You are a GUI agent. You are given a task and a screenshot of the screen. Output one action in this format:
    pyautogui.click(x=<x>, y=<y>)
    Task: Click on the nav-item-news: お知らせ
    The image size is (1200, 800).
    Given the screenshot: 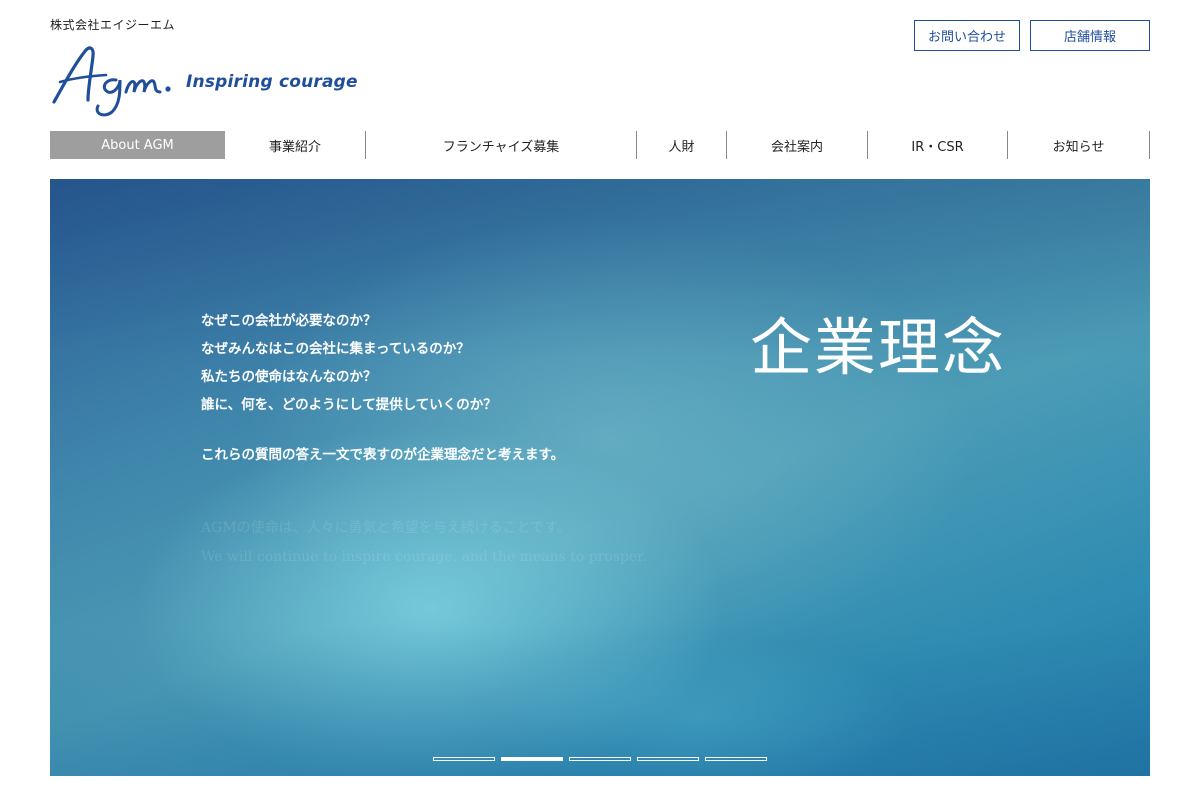 What is the action you would take?
    pyautogui.click(x=1079, y=145)
    